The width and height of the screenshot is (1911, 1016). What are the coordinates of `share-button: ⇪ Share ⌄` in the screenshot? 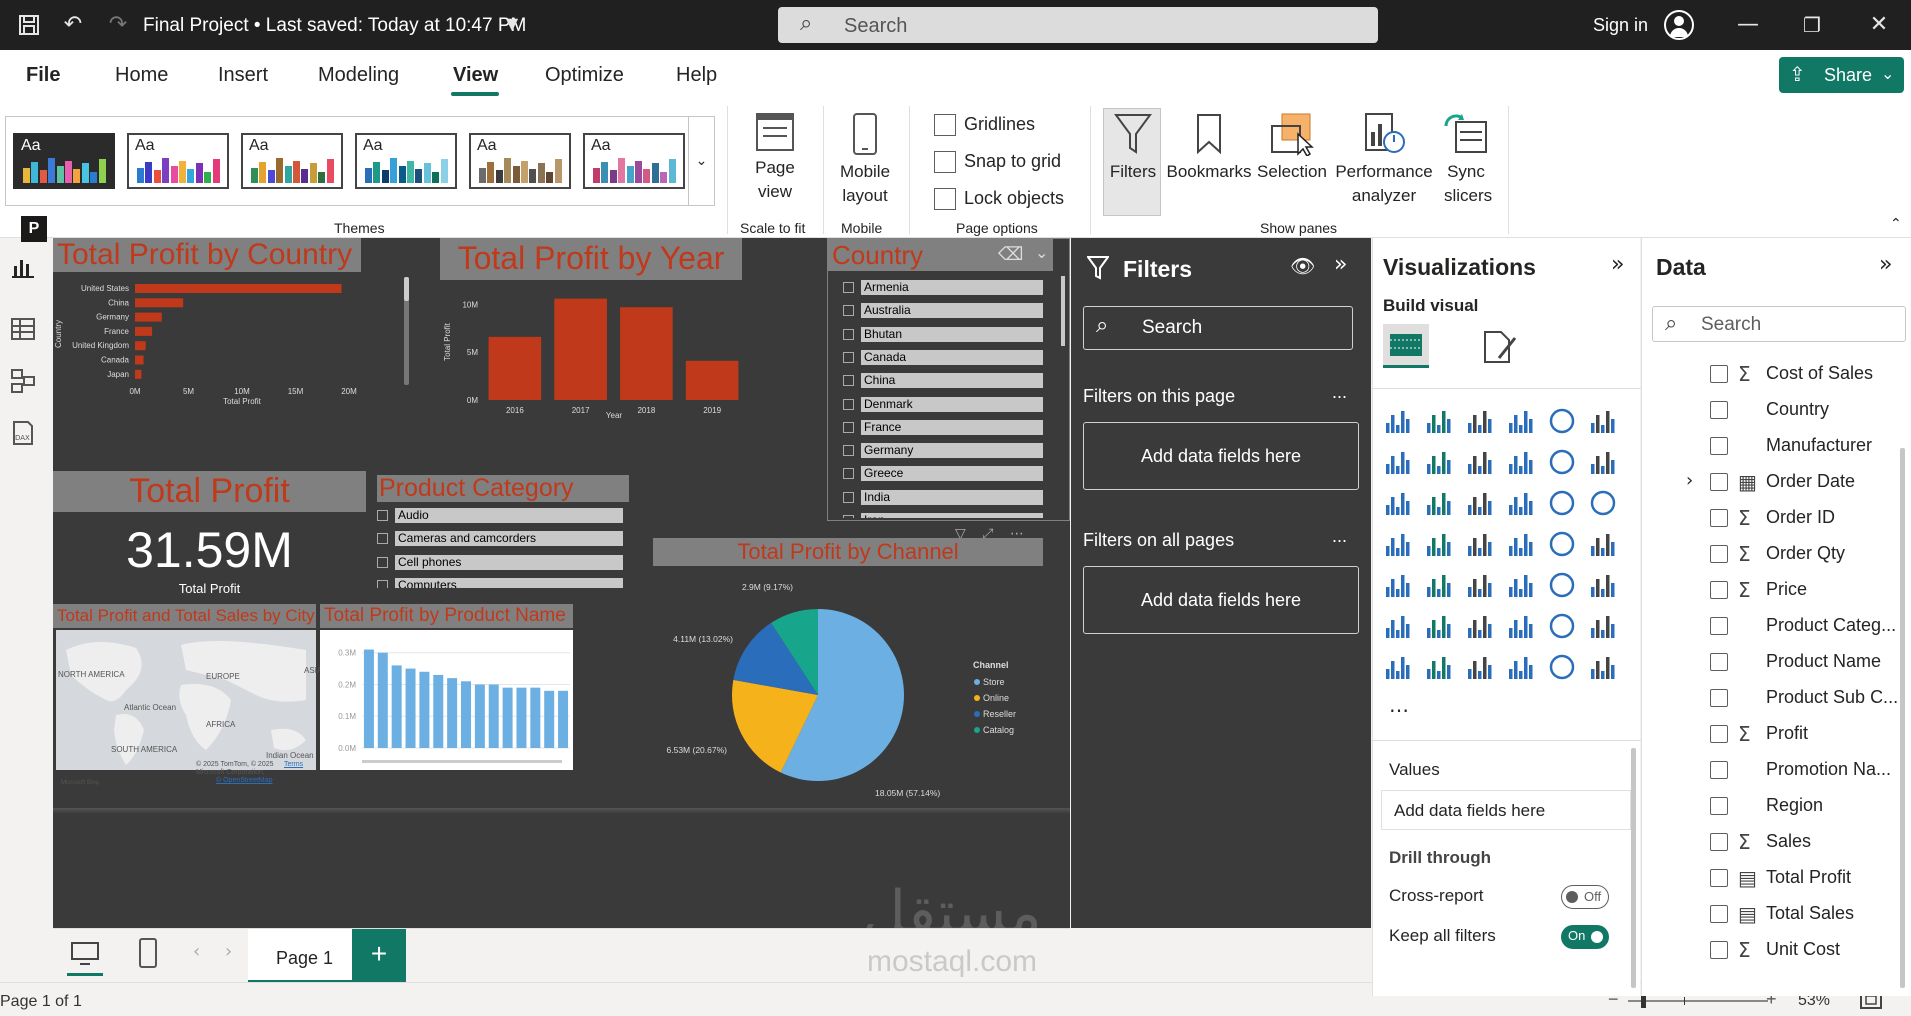 It's located at (1841, 75).